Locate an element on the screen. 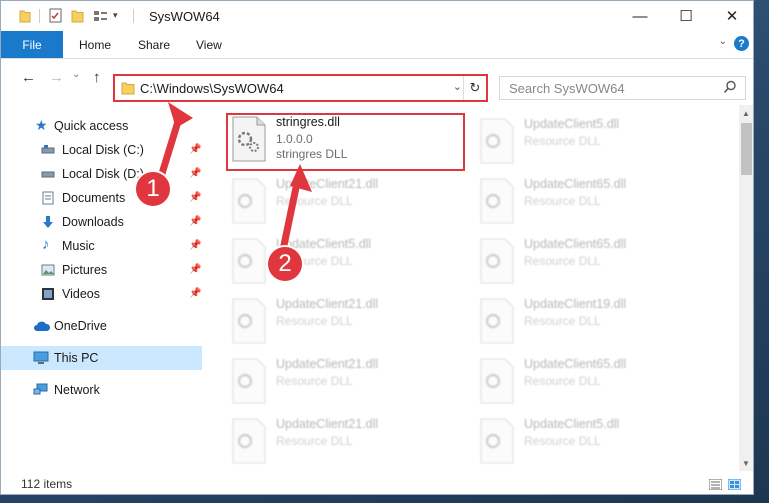 The image size is (769, 503). arrow-1-head is located at coordinates (180, 115).